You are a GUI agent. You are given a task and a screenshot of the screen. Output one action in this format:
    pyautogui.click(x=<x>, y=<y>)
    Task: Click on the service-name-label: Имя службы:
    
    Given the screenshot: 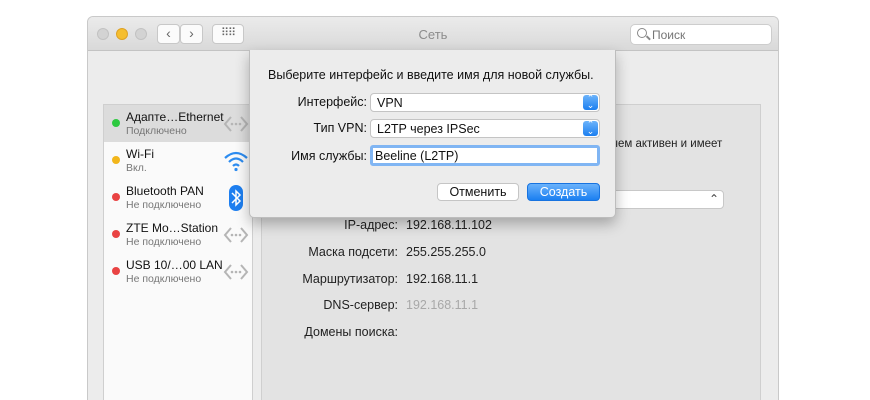 What is the action you would take?
    pyautogui.click(x=329, y=156)
    